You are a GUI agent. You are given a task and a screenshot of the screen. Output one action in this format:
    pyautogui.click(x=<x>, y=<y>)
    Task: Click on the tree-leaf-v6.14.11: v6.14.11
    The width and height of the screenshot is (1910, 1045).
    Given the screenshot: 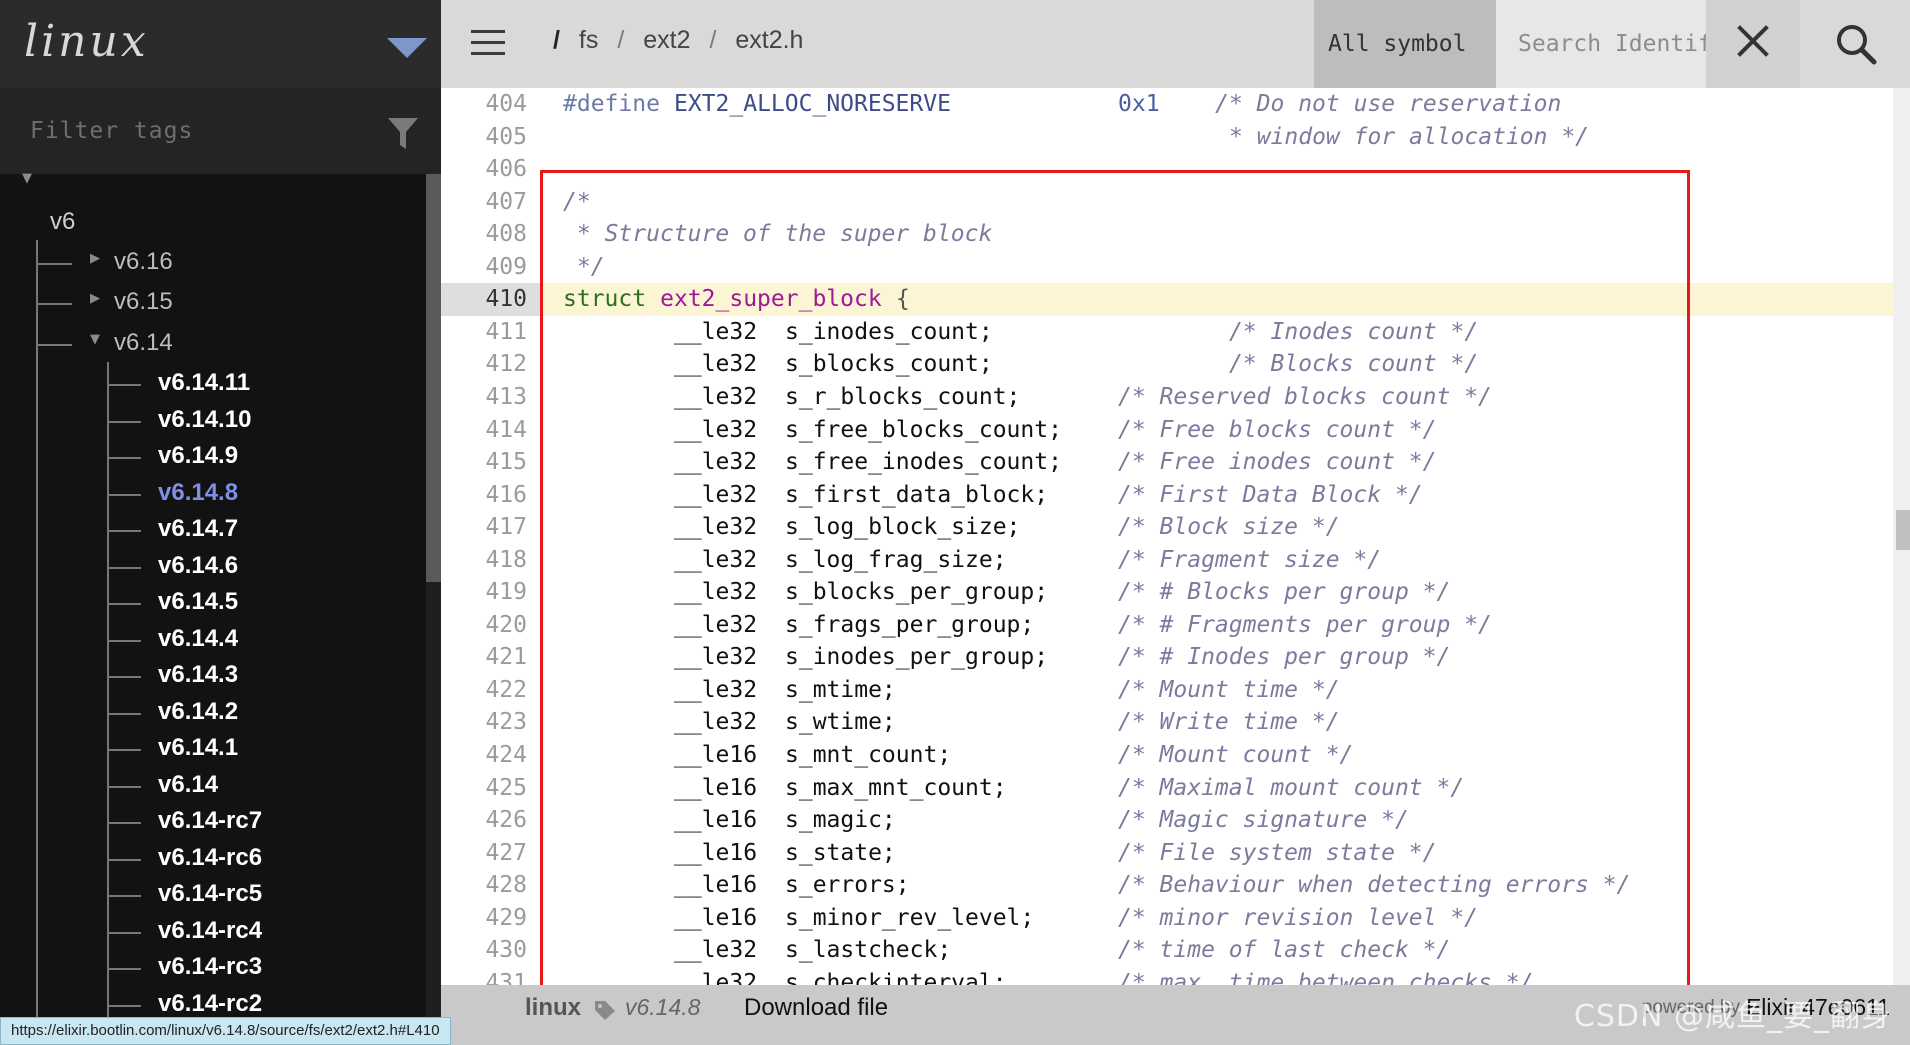 What is the action you would take?
    pyautogui.click(x=204, y=383)
    